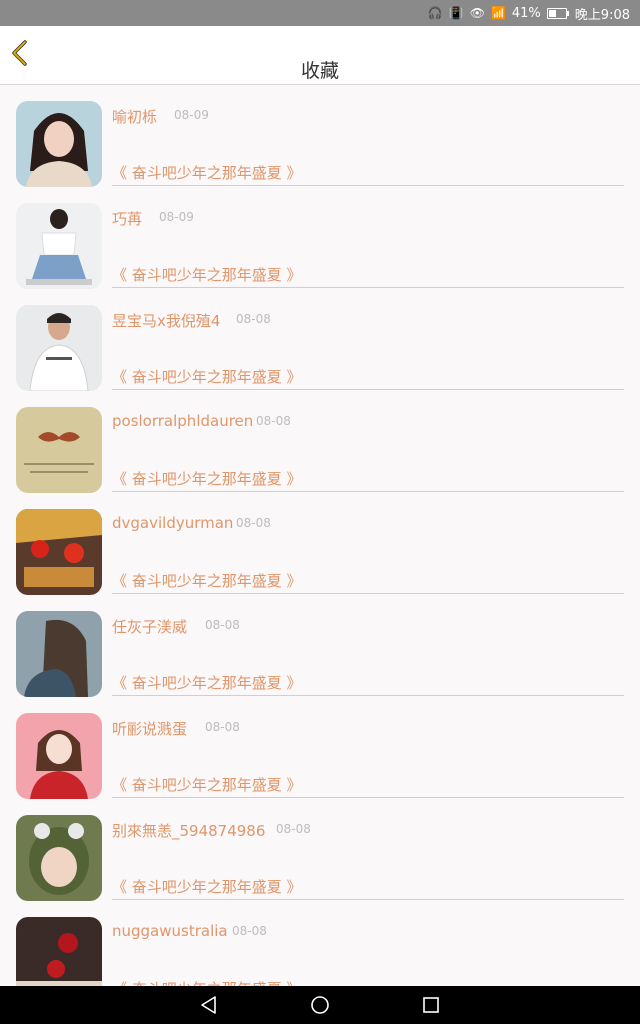  What do you see at coordinates (150, 627) in the screenshot?
I see `user-name: 任灰子渼威` at bounding box center [150, 627].